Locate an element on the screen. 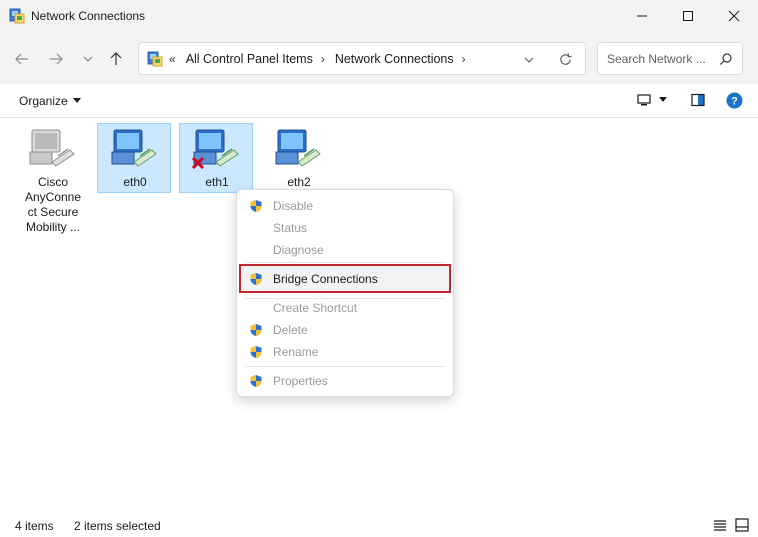  chevron-down-icon is located at coordinates (88, 59).